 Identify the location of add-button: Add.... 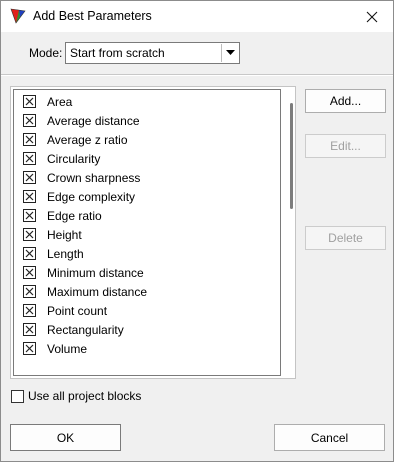
(345, 101).